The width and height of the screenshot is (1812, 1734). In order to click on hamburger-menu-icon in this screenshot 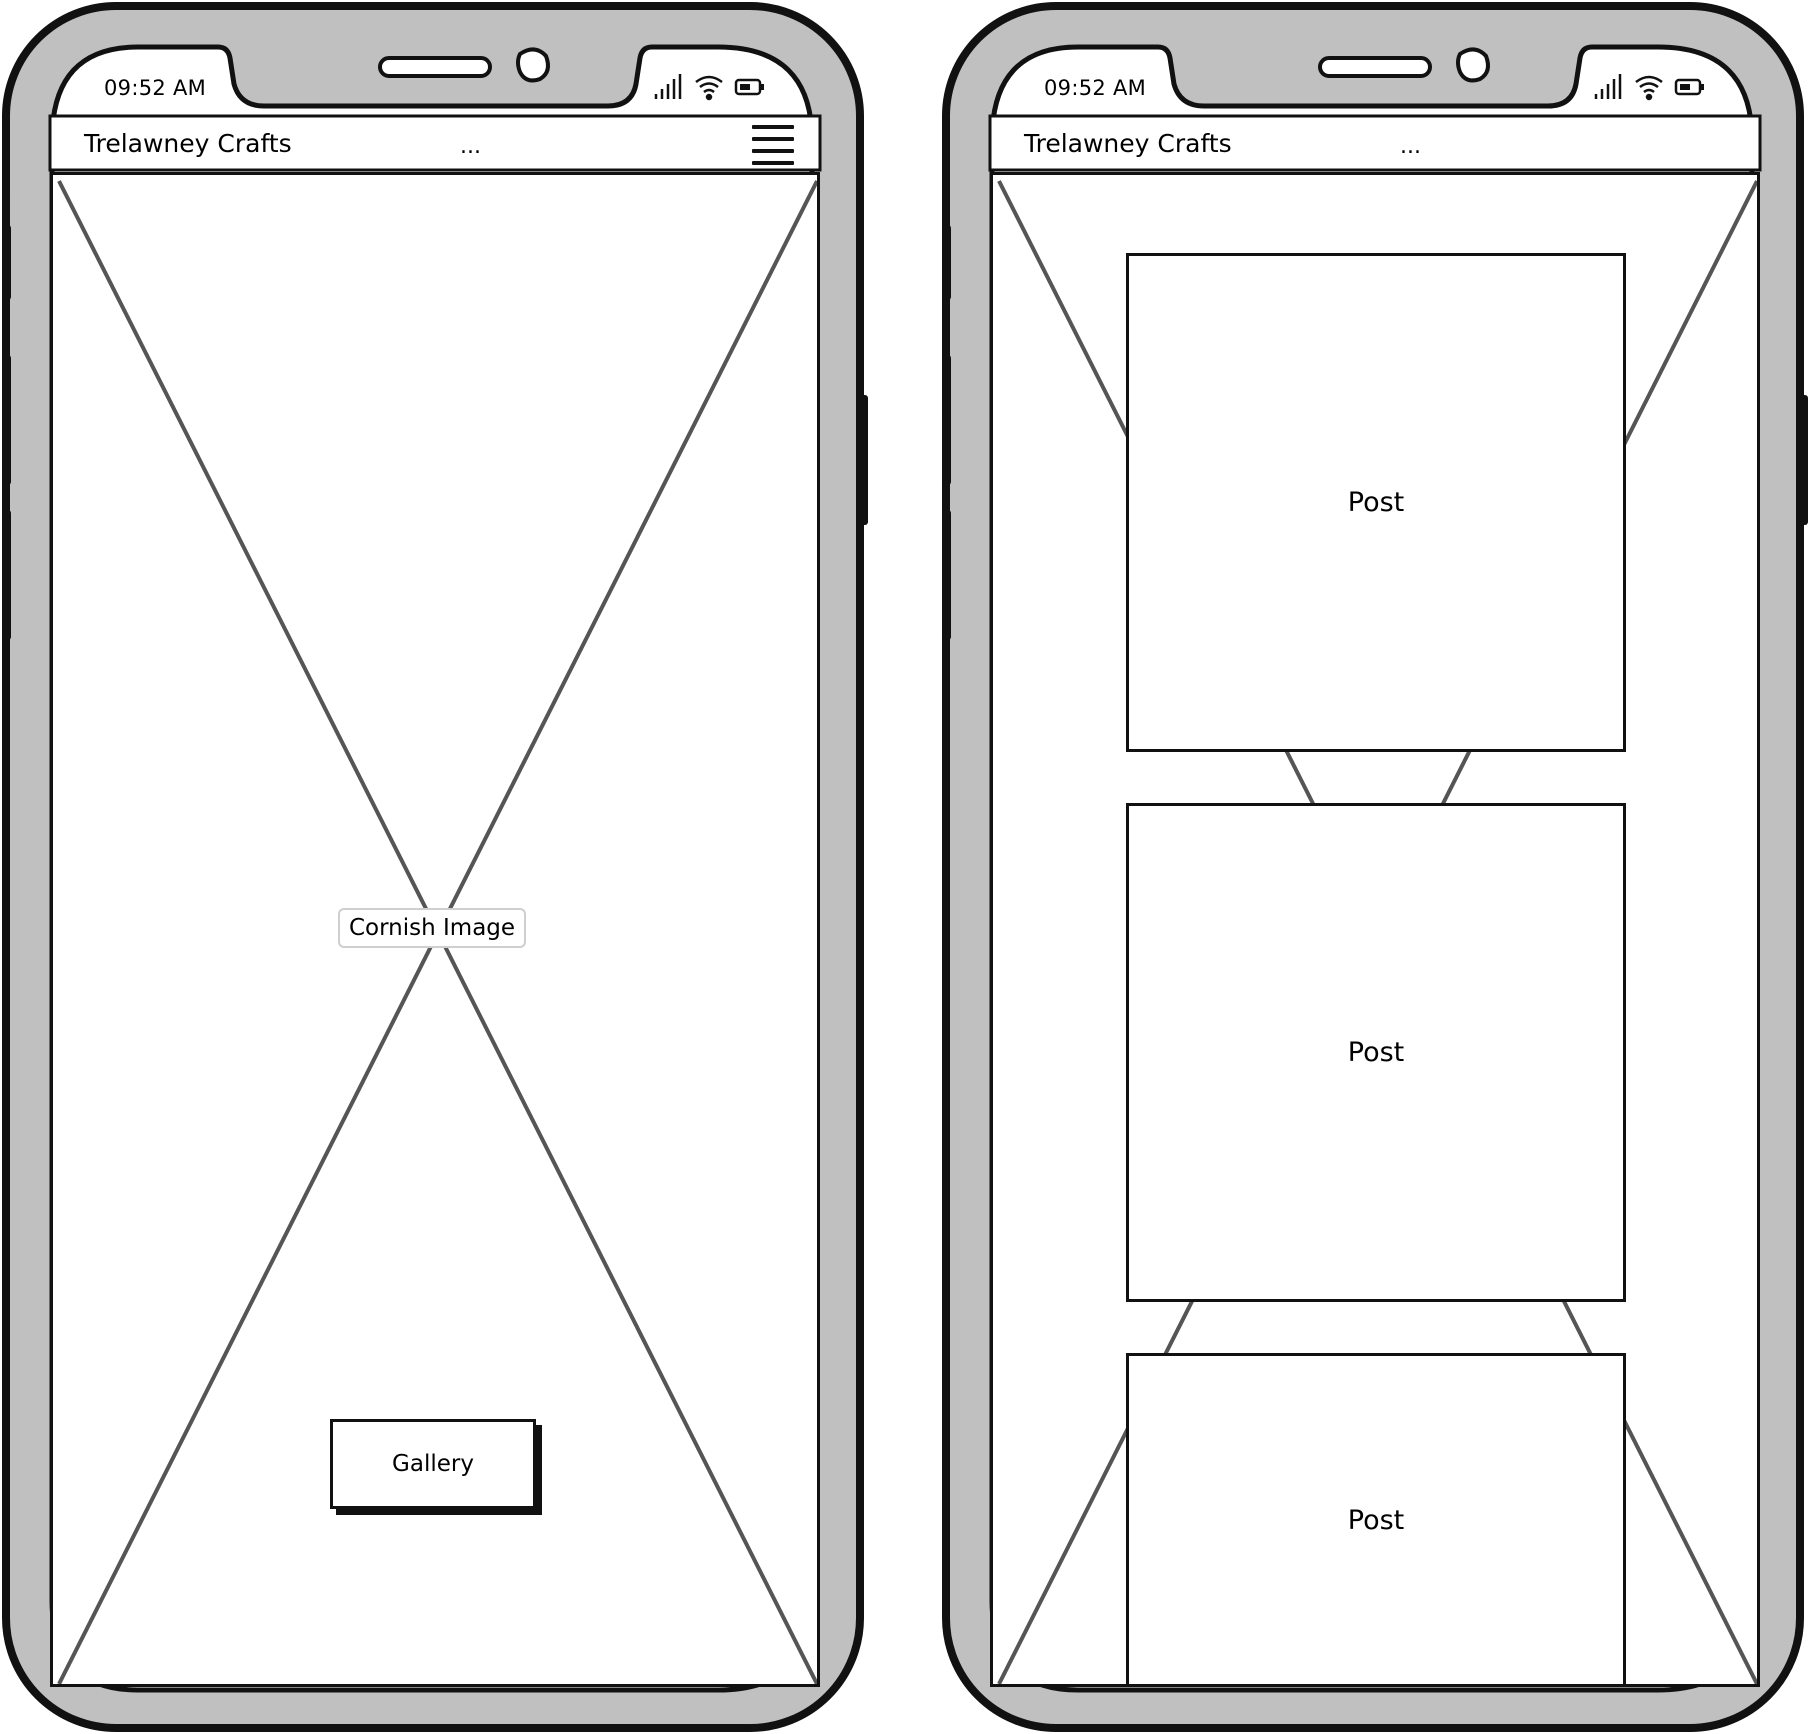, I will do `click(774, 146)`.